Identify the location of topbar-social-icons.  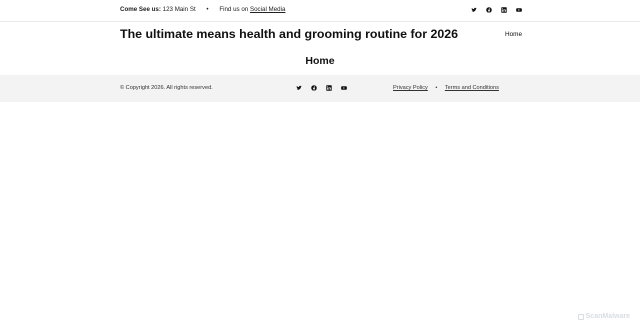
(496, 10).